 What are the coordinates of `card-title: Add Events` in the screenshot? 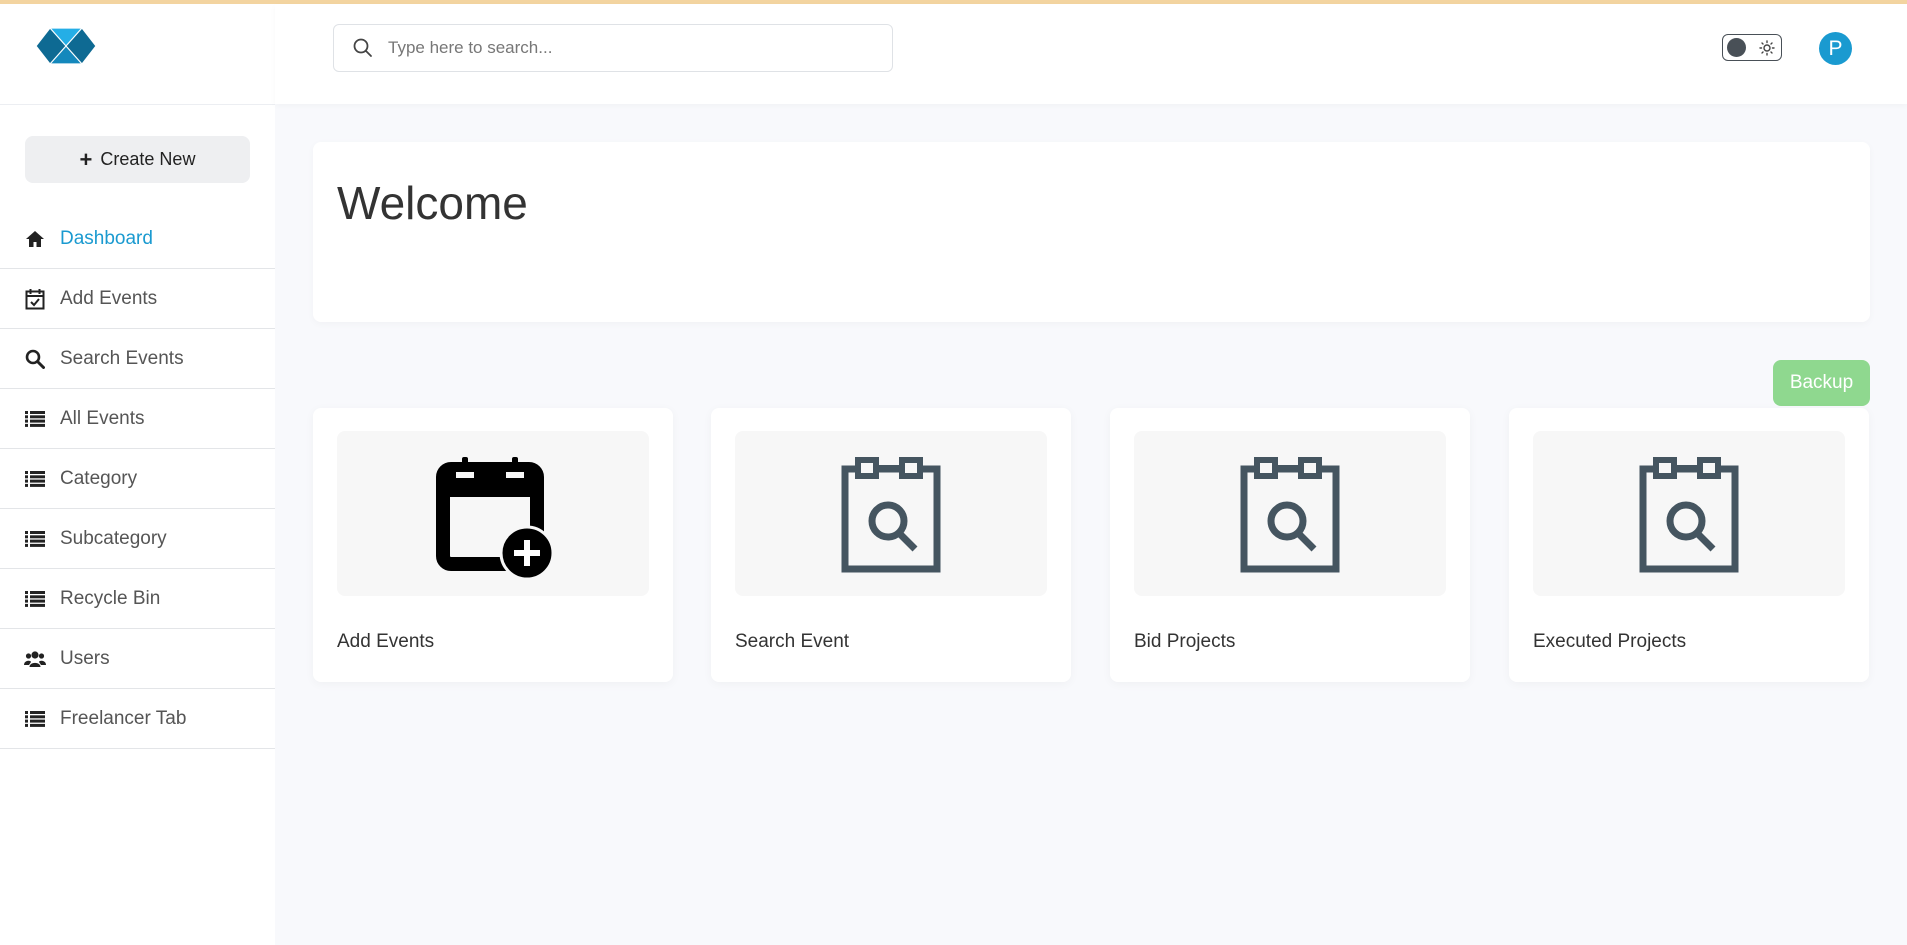 It's located at (386, 641).